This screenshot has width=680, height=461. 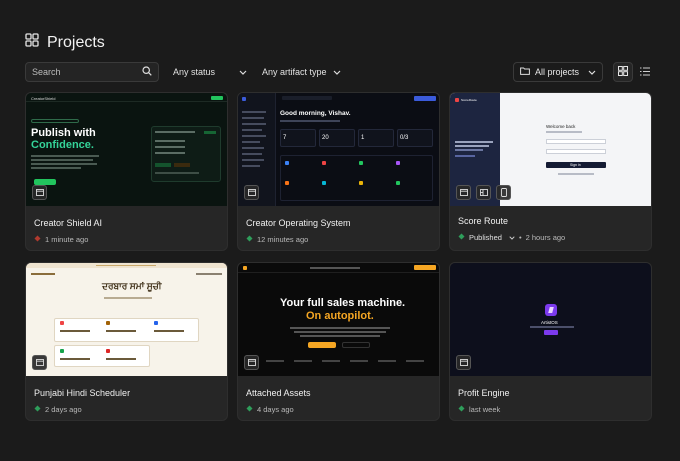 I want to click on thumb-headline-2: Confidence., so click(x=62, y=145).